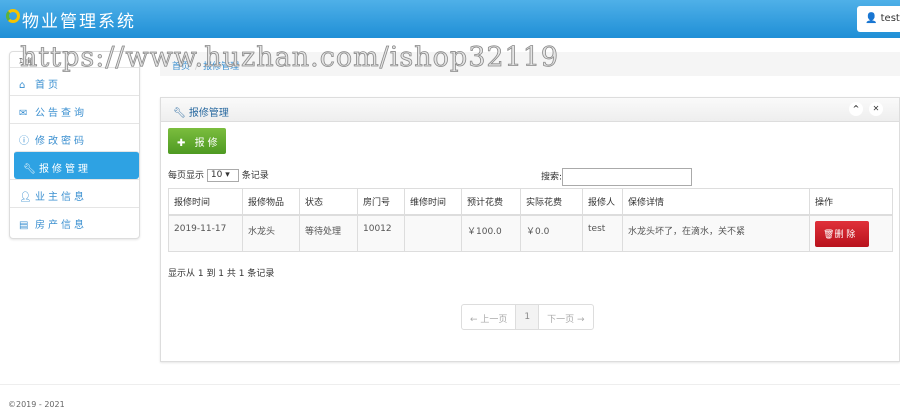 The image size is (900, 409). I want to click on user-name: test, so click(890, 18).